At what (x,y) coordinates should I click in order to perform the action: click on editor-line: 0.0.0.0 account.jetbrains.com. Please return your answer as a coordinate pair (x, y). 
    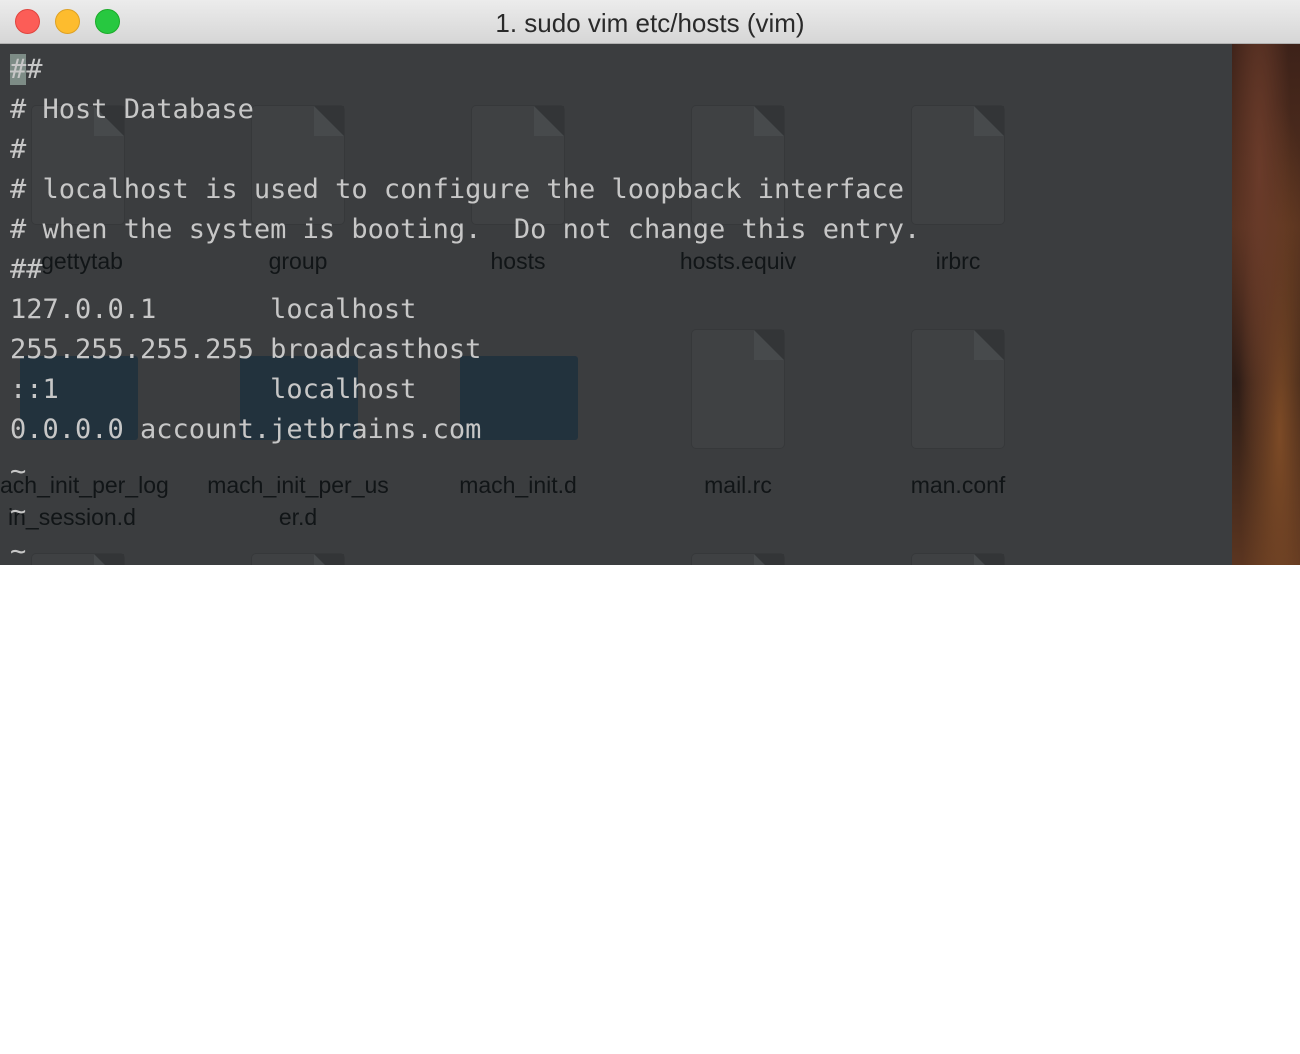
    Looking at the image, I should click on (246, 429).